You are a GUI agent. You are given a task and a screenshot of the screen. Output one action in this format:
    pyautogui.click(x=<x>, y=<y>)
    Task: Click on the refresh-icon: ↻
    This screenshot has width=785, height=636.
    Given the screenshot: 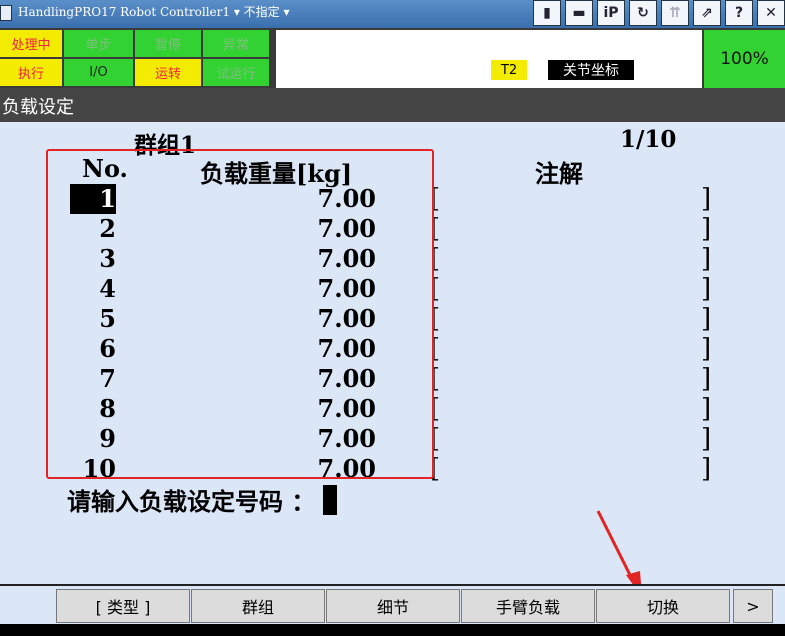 What is the action you would take?
    pyautogui.click(x=643, y=13)
    